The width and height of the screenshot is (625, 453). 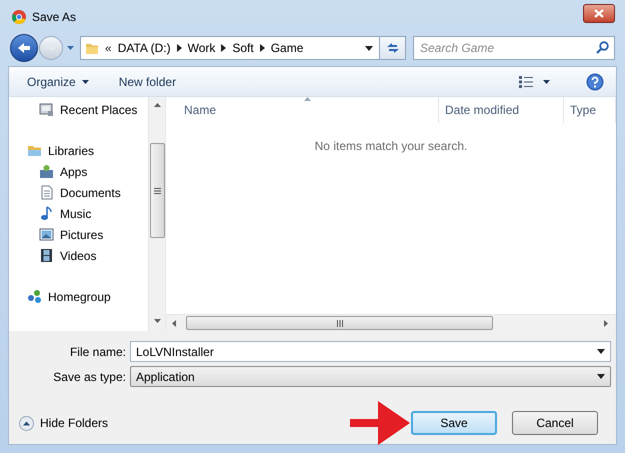 I want to click on document-icon, so click(x=46, y=192).